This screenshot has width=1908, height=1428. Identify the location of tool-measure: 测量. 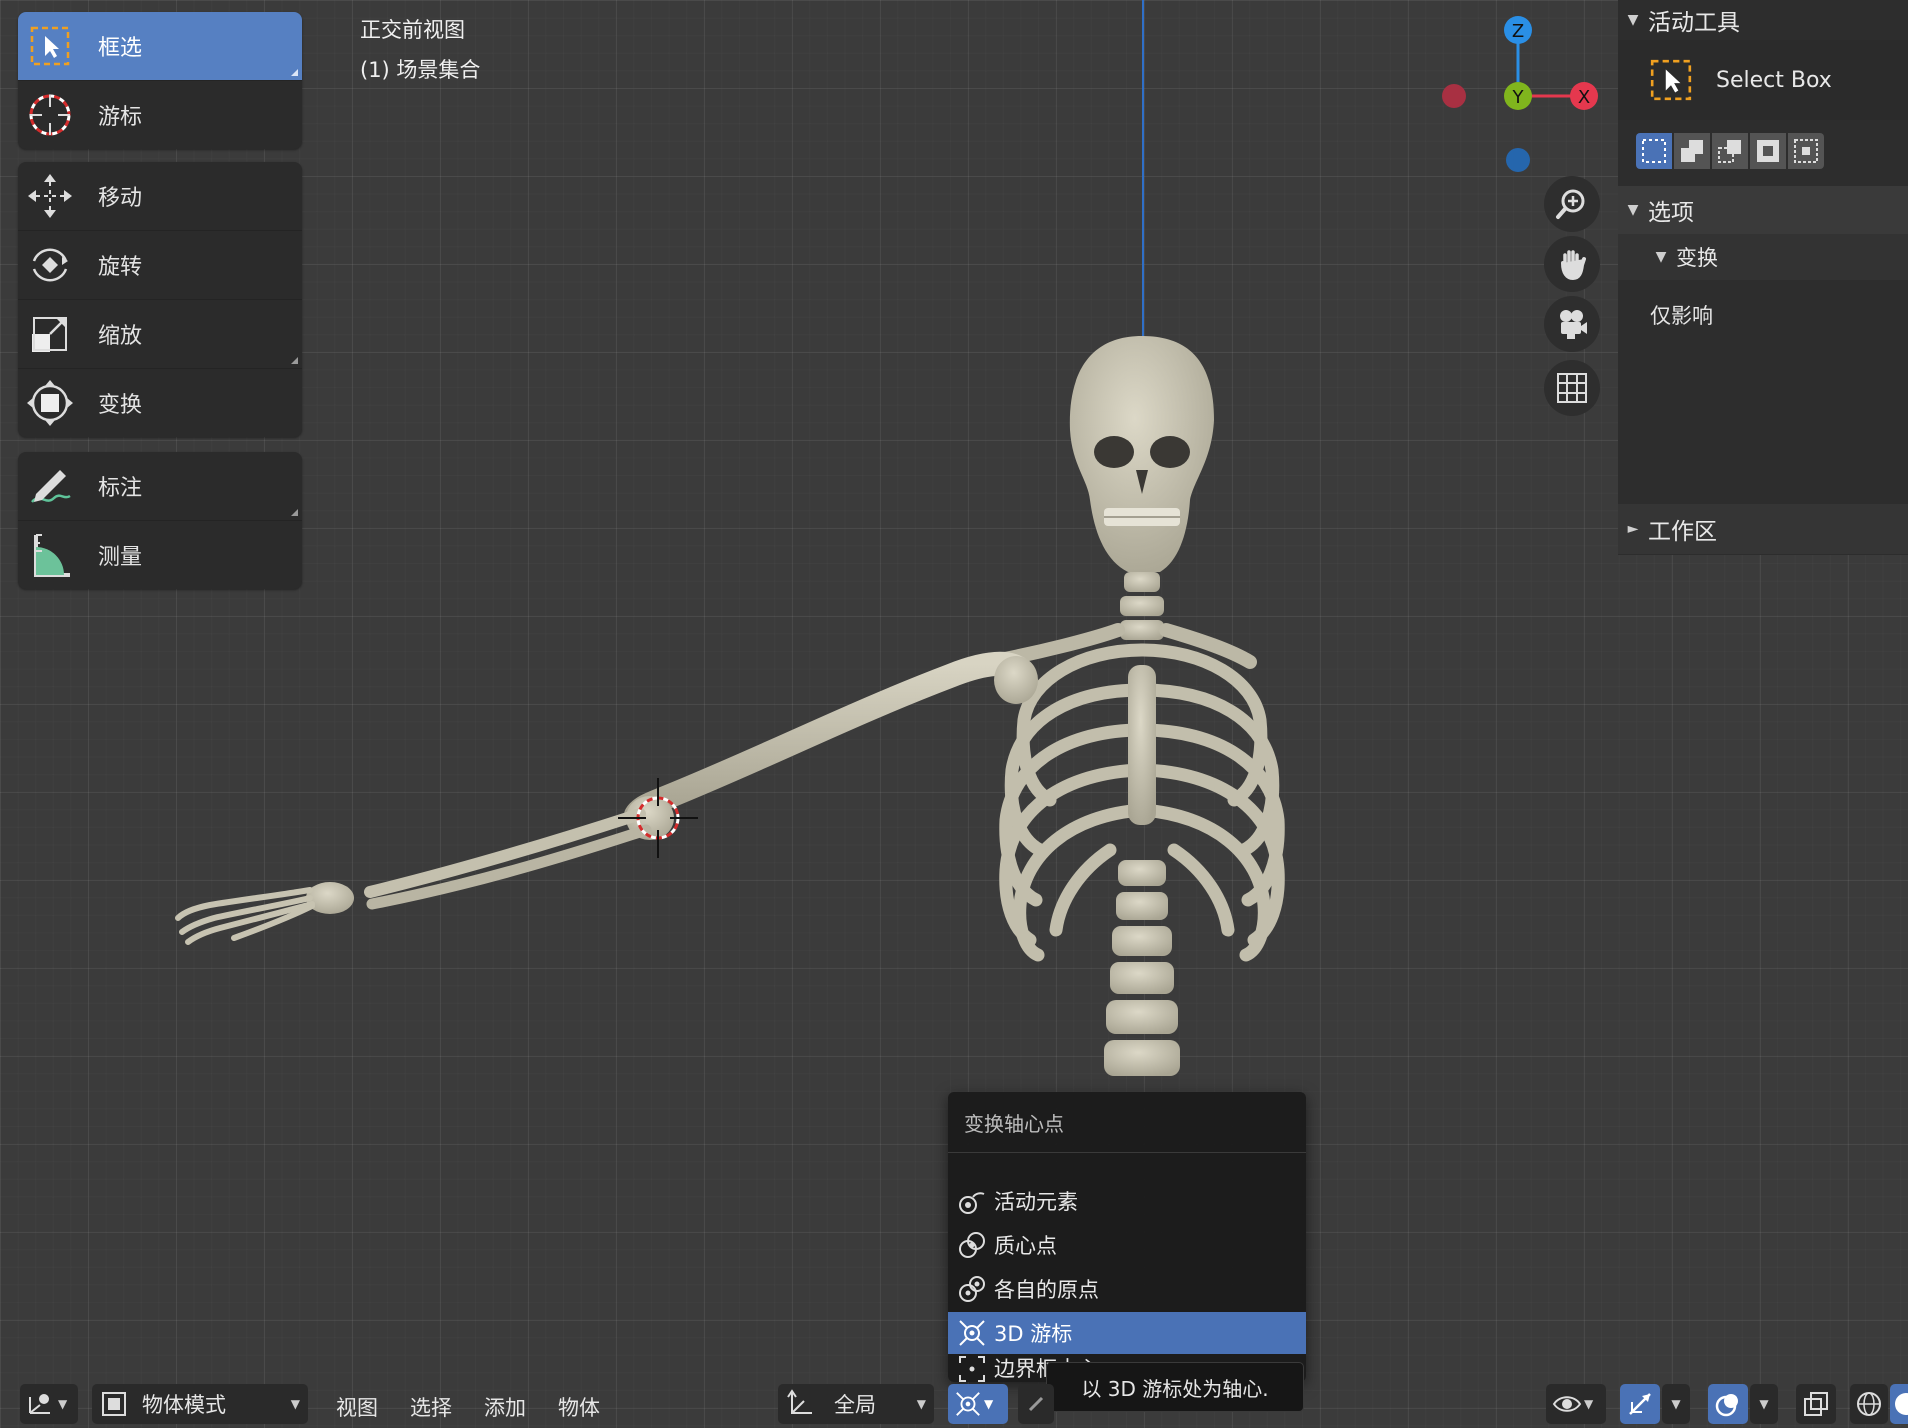
(160, 555).